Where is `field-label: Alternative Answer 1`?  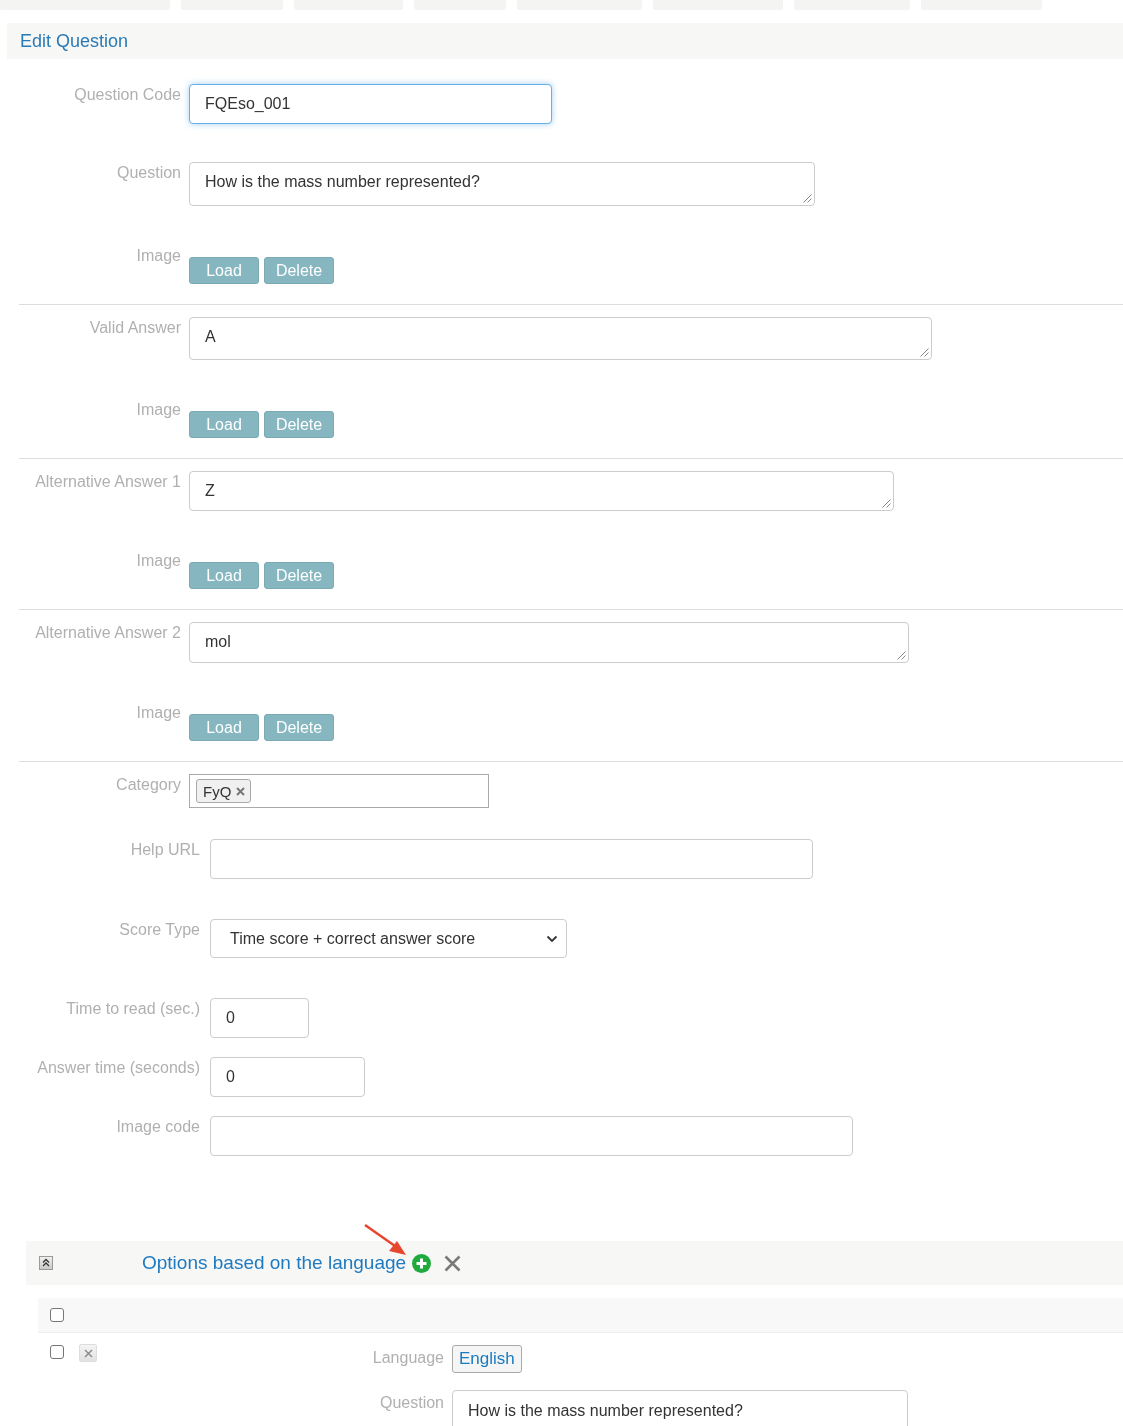
field-label: Alternative Answer 1 is located at coordinates (108, 482).